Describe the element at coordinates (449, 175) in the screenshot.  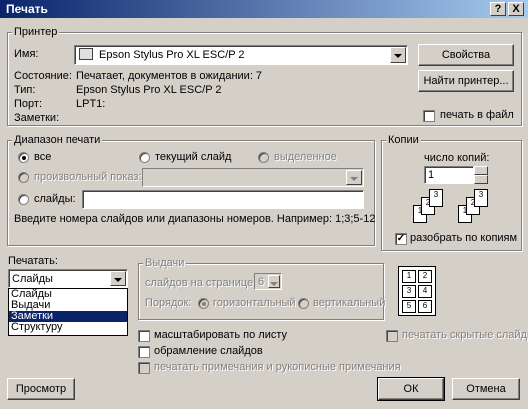
I see `copies-count-input: 1` at that location.